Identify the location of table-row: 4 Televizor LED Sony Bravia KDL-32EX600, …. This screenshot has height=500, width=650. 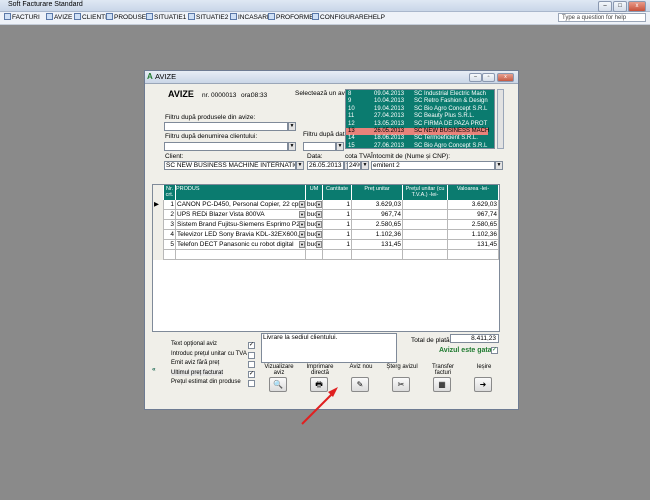
(326, 235).